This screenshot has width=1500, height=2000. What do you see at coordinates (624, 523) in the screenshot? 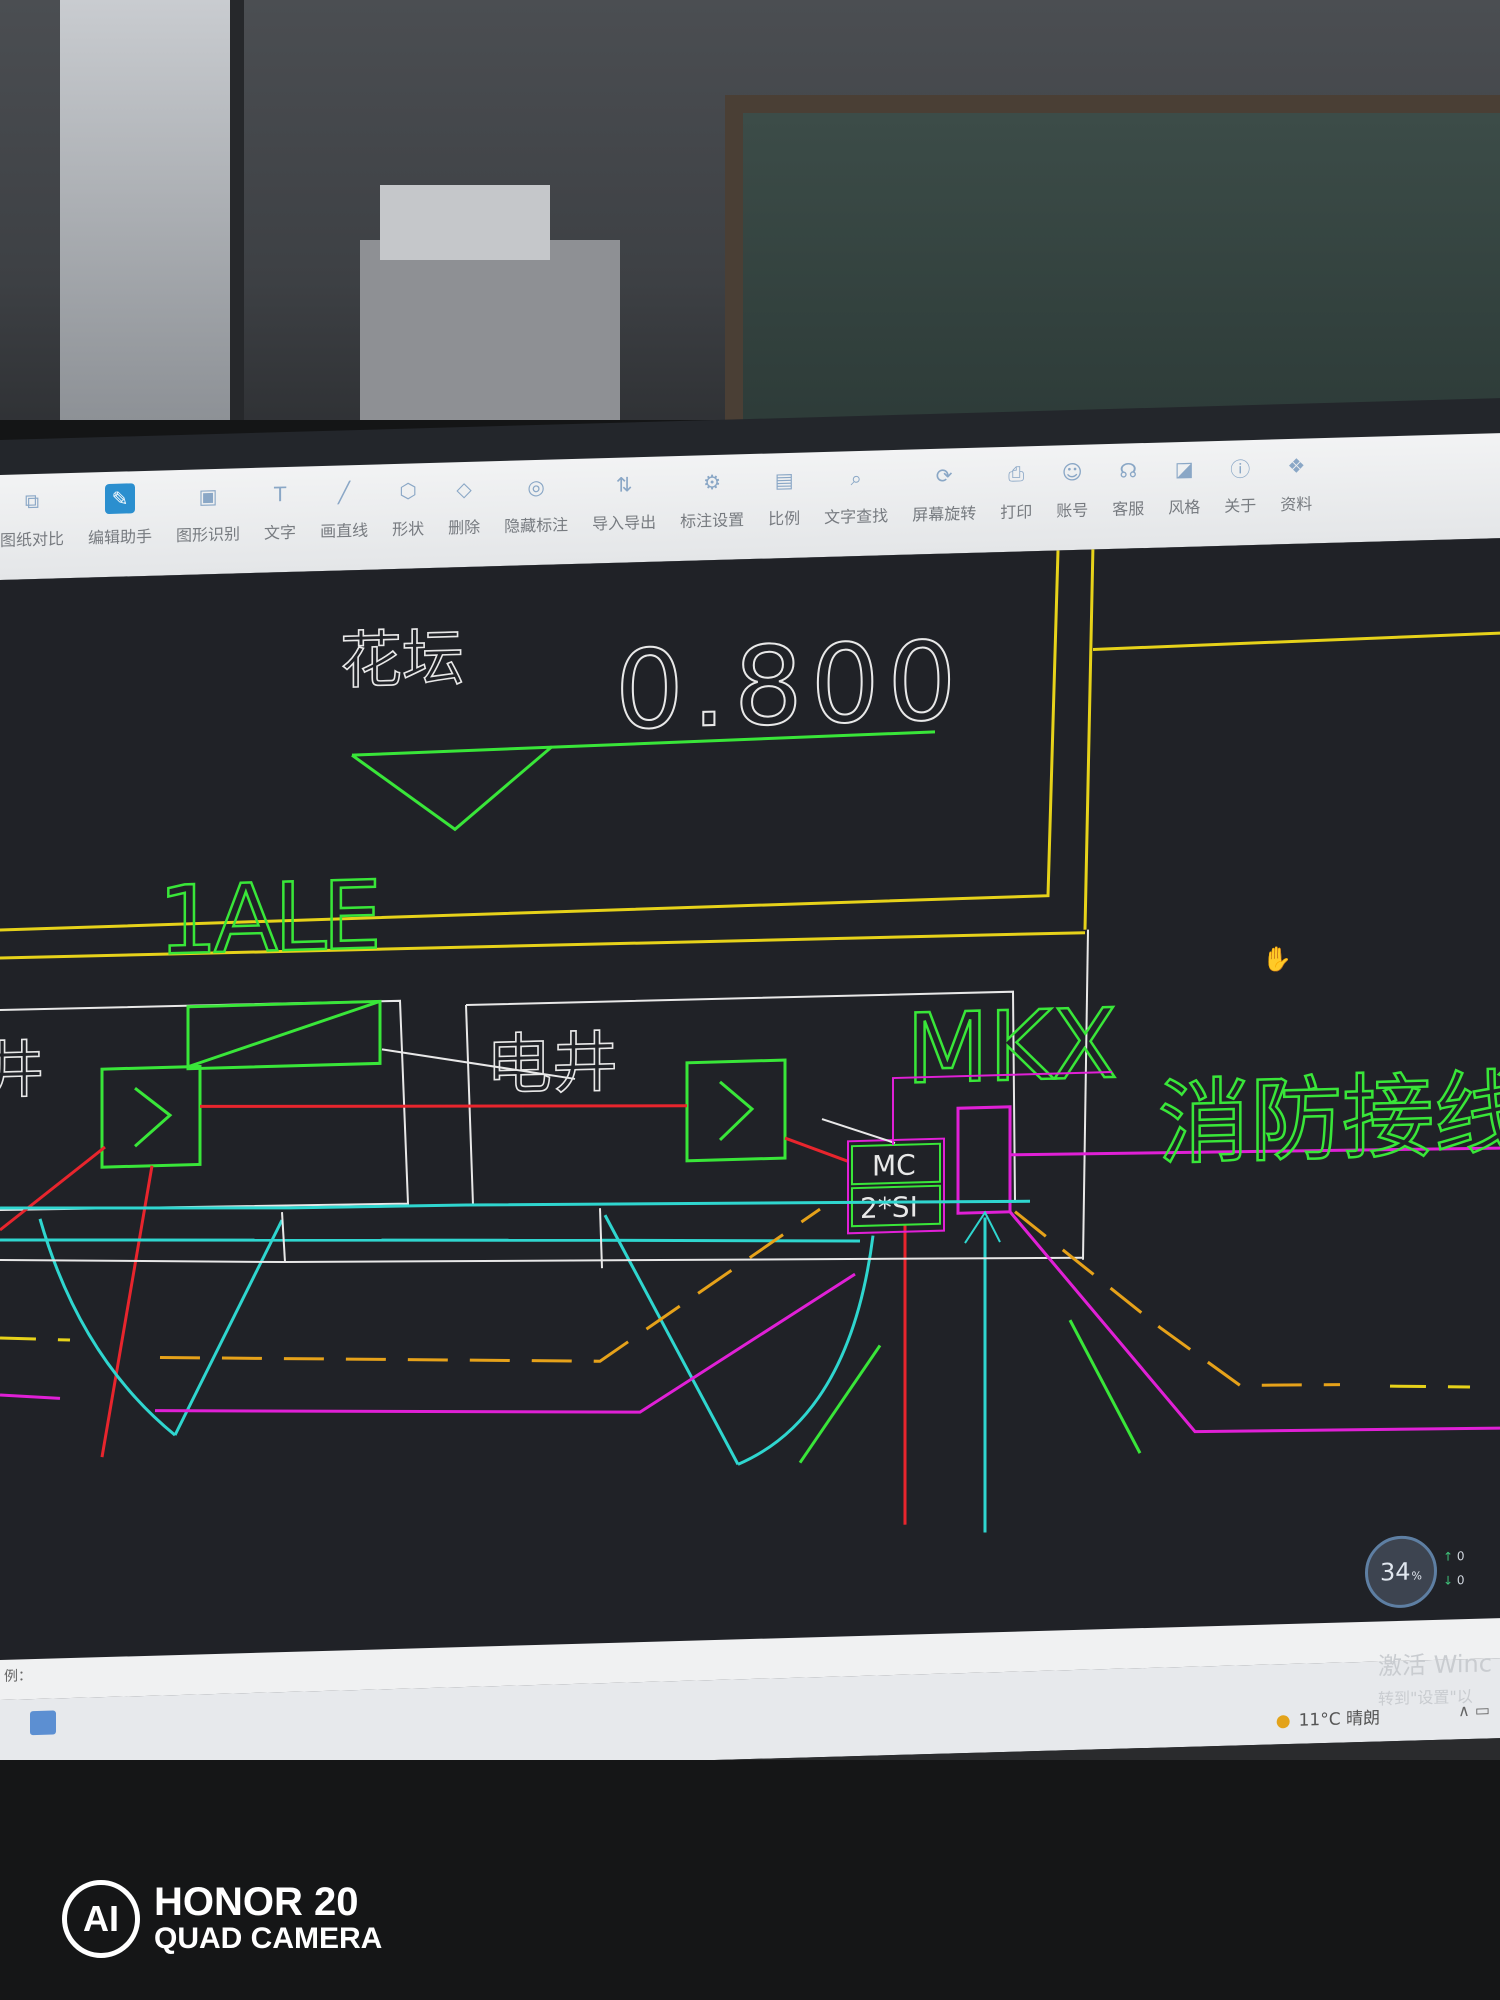
I see `toolbar-item-label: 导入导出` at bounding box center [624, 523].